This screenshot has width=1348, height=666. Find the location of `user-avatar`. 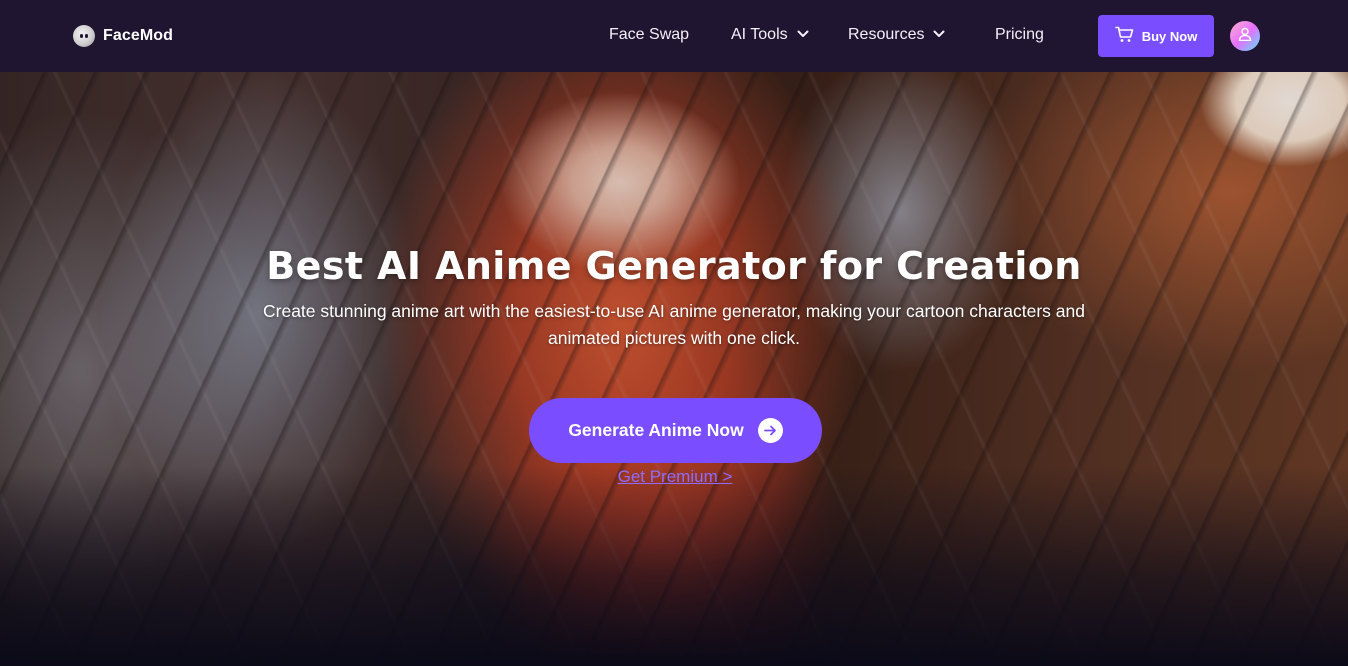

user-avatar is located at coordinates (1245, 36).